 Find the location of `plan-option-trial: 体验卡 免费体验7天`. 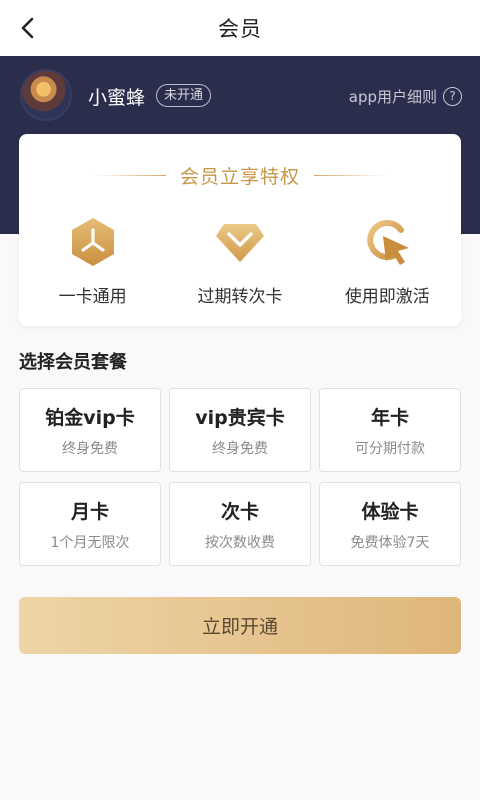

plan-option-trial: 体验卡 免费体验7天 is located at coordinates (390, 524).